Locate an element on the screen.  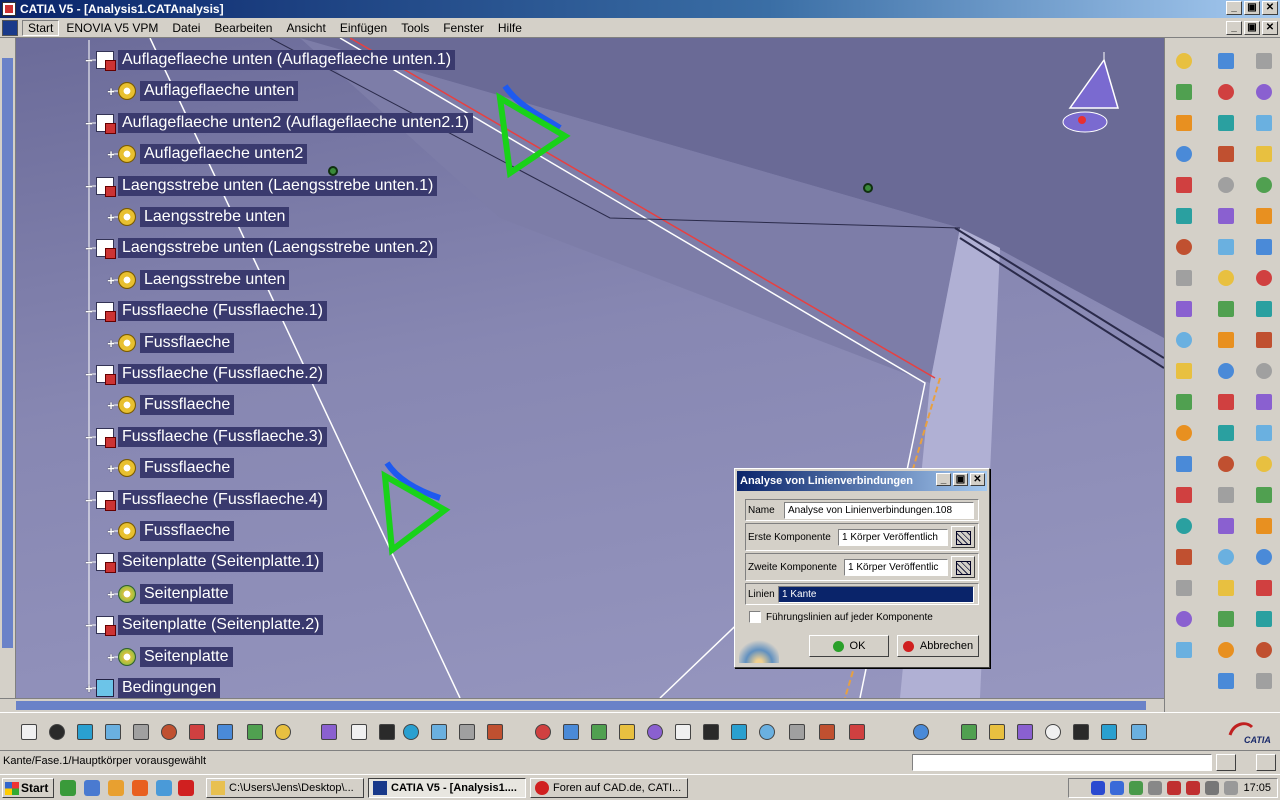
tree-node: + Fussflaeche is located at coordinates (170, 531).